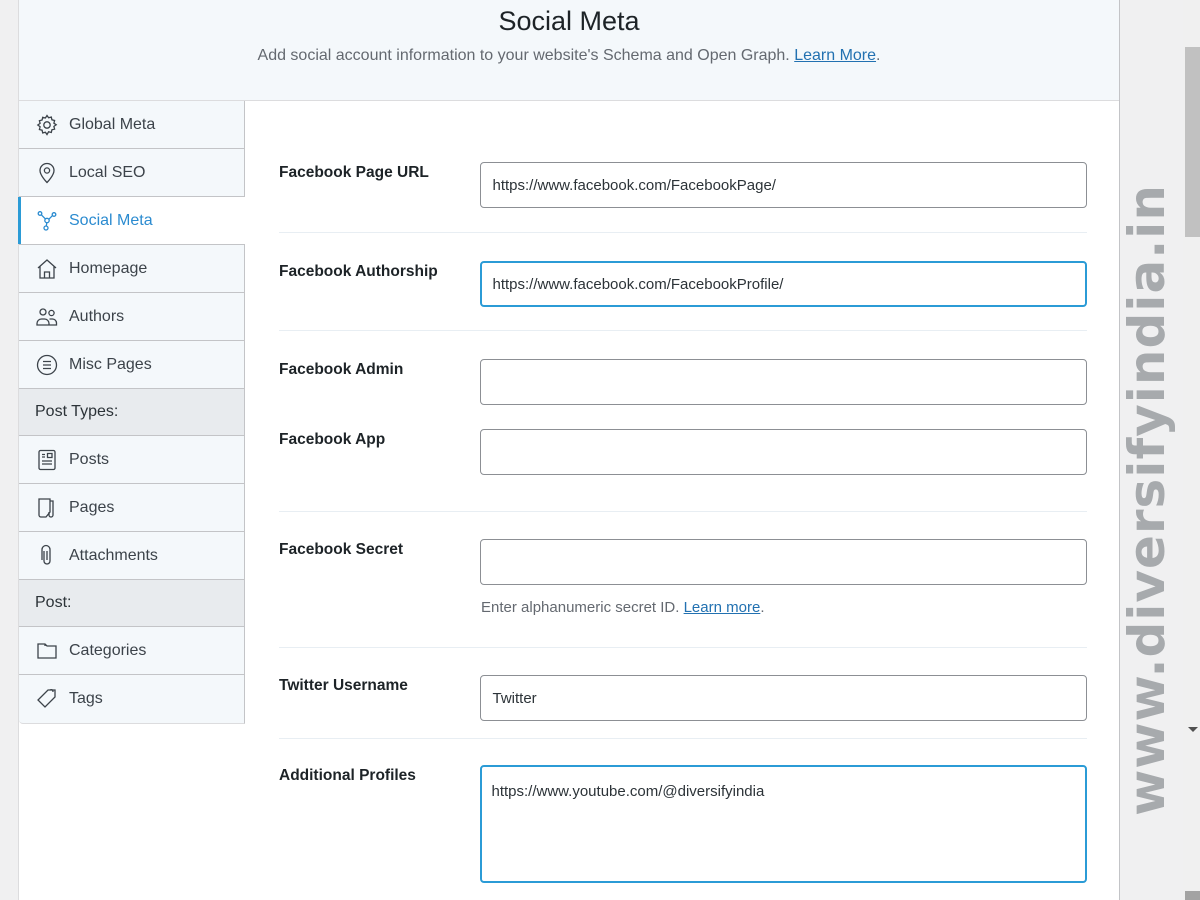 This screenshot has width=1200, height=900. What do you see at coordinates (783, 185) in the screenshot?
I see `facebook-page-url-input` at bounding box center [783, 185].